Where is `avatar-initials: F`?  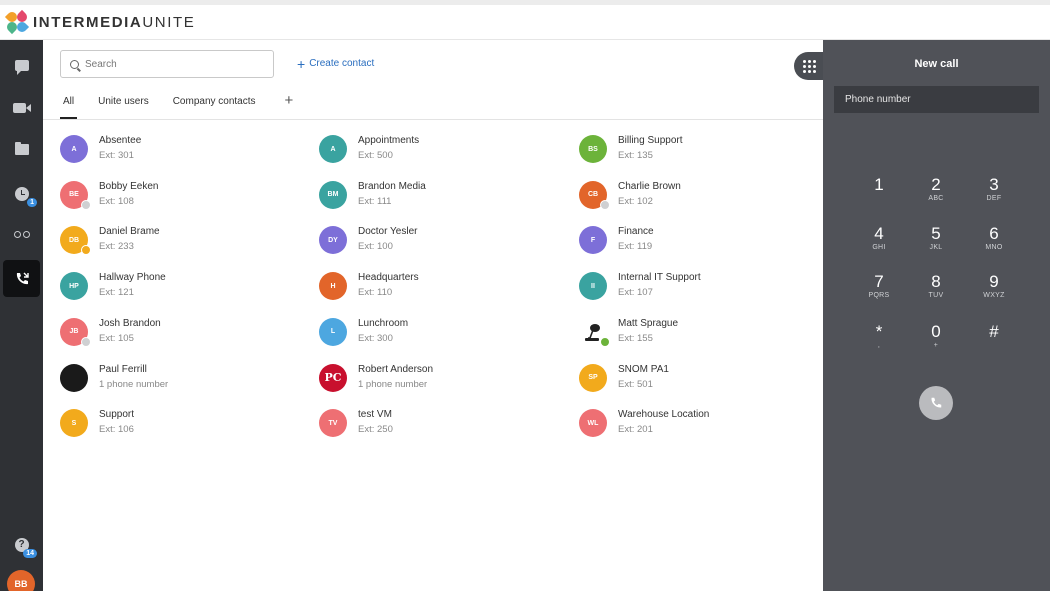 avatar-initials: F is located at coordinates (593, 240).